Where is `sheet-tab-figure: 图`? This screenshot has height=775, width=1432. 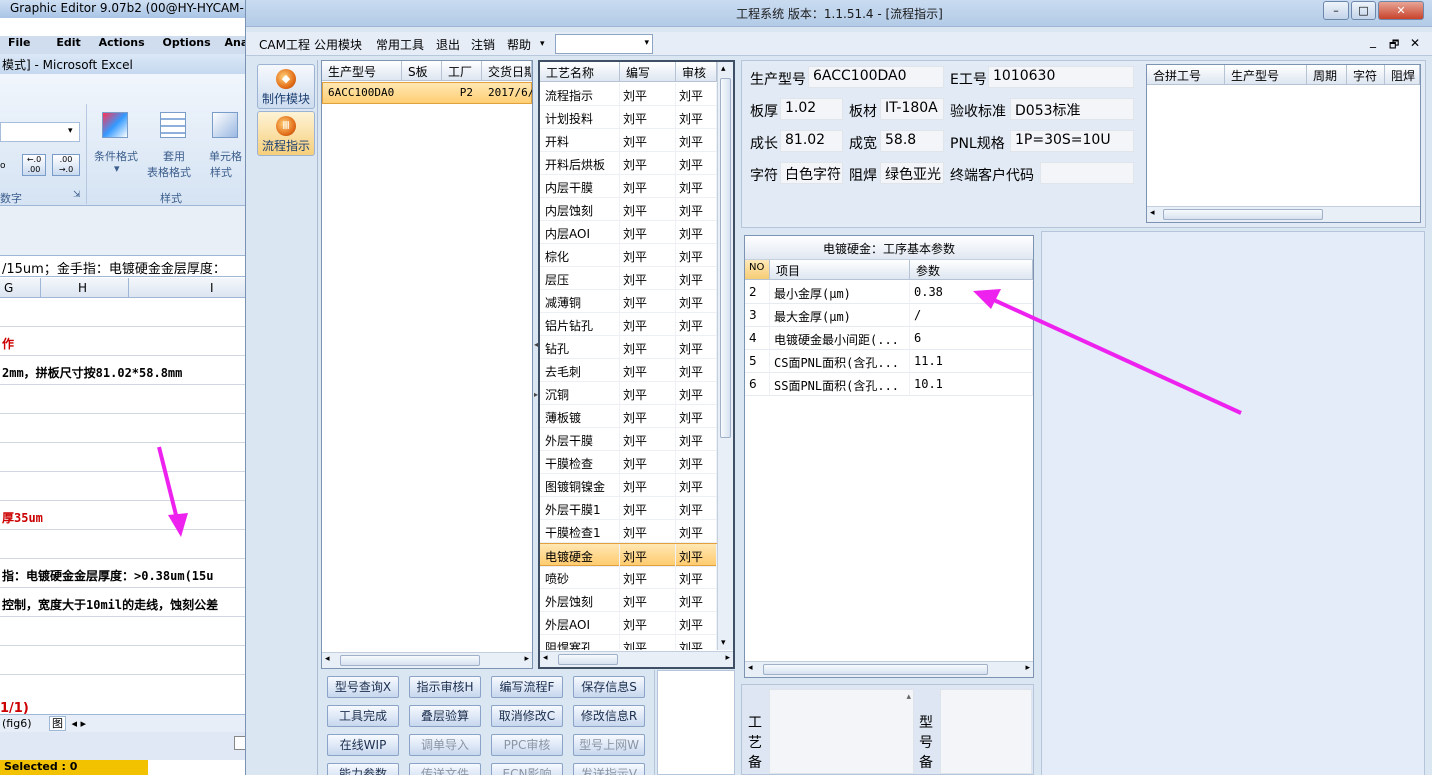
sheet-tab-figure: 图 is located at coordinates (57, 723).